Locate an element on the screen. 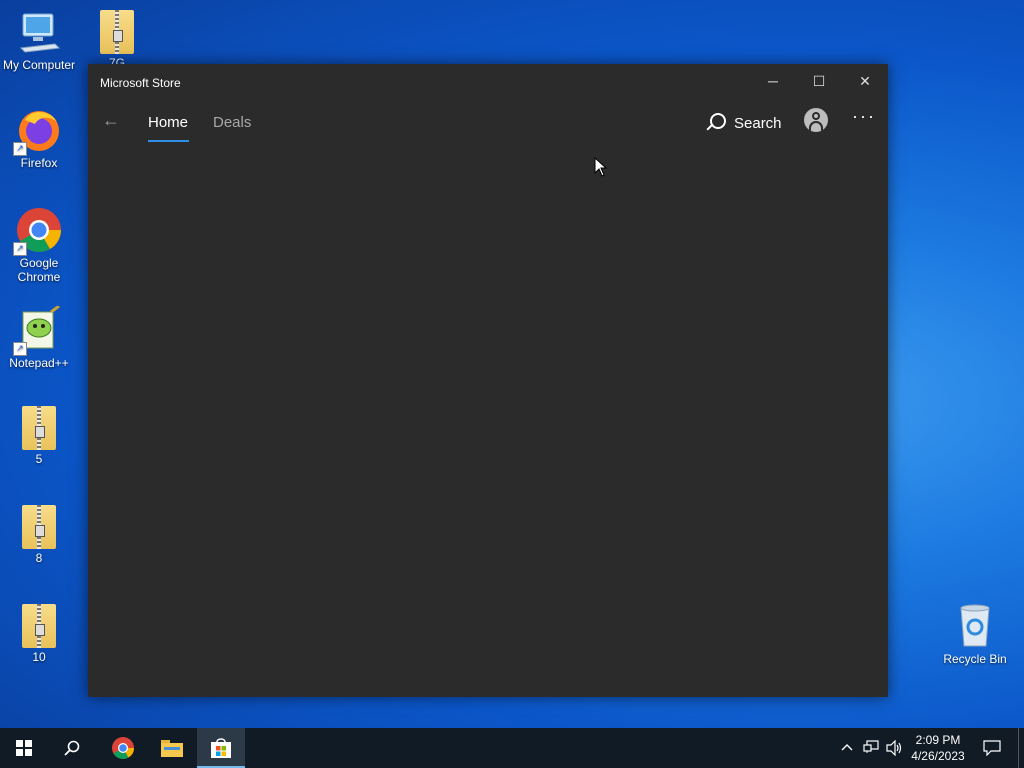  taskbar-search-button is located at coordinates (72, 748).